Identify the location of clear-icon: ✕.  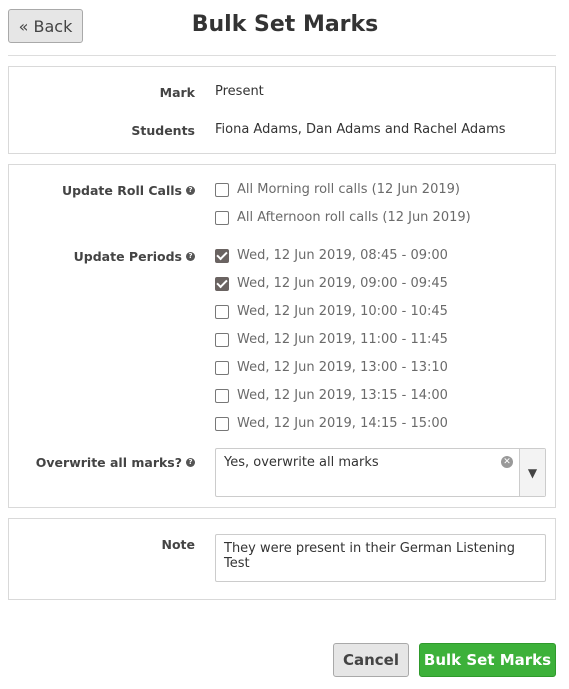
(507, 462).